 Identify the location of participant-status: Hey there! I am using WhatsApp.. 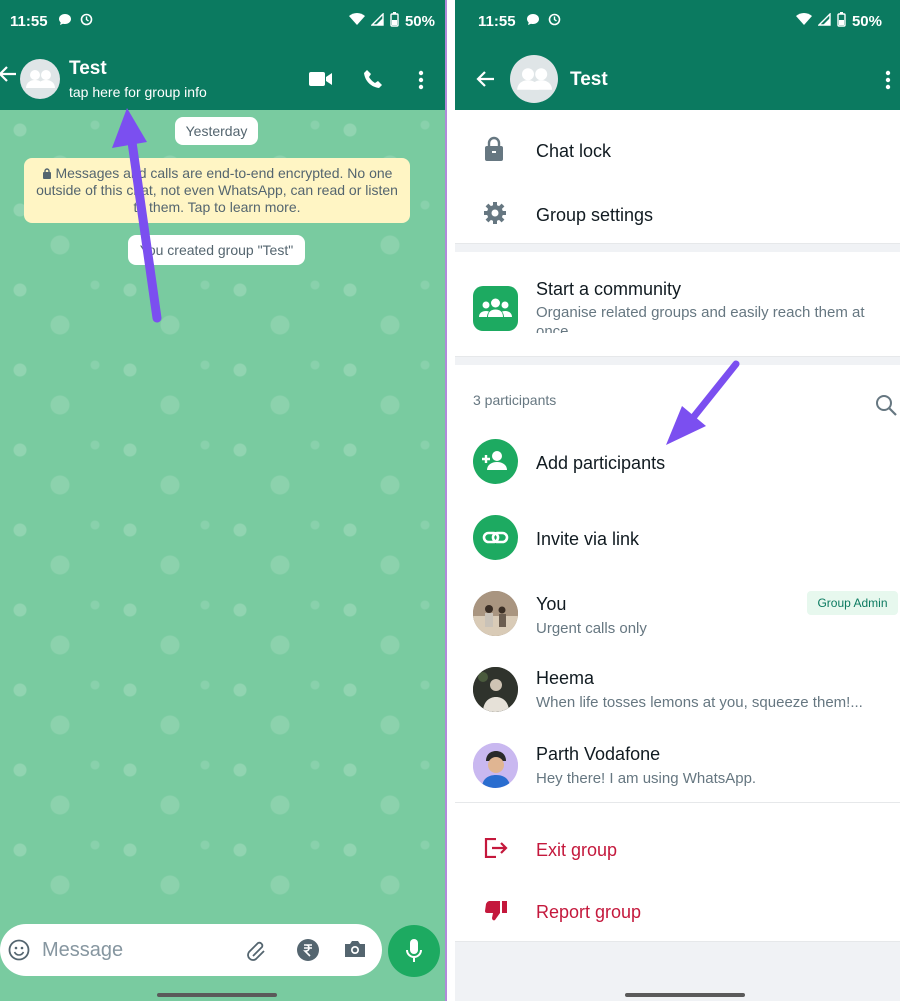
(646, 778).